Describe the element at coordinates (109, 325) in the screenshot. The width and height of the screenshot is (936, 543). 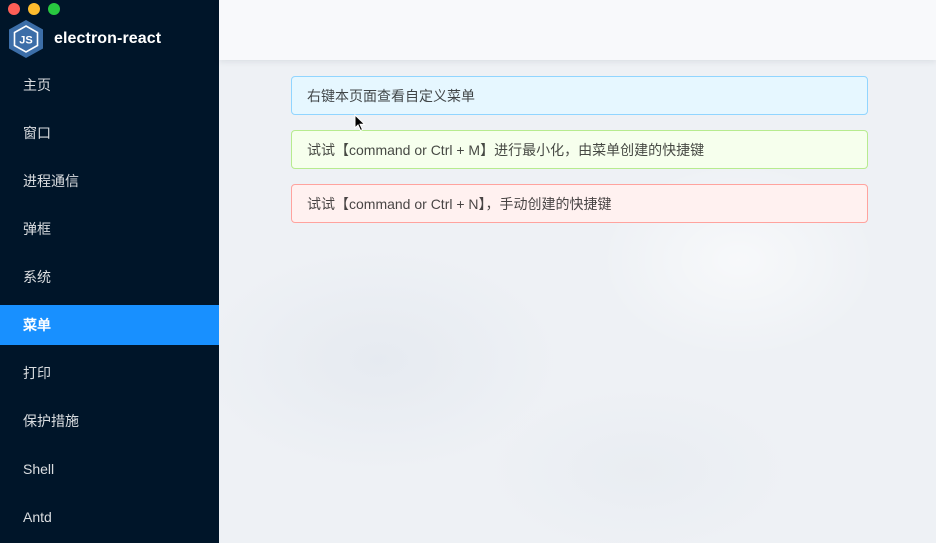
I see `sidebar-item-menu: 菜单` at that location.